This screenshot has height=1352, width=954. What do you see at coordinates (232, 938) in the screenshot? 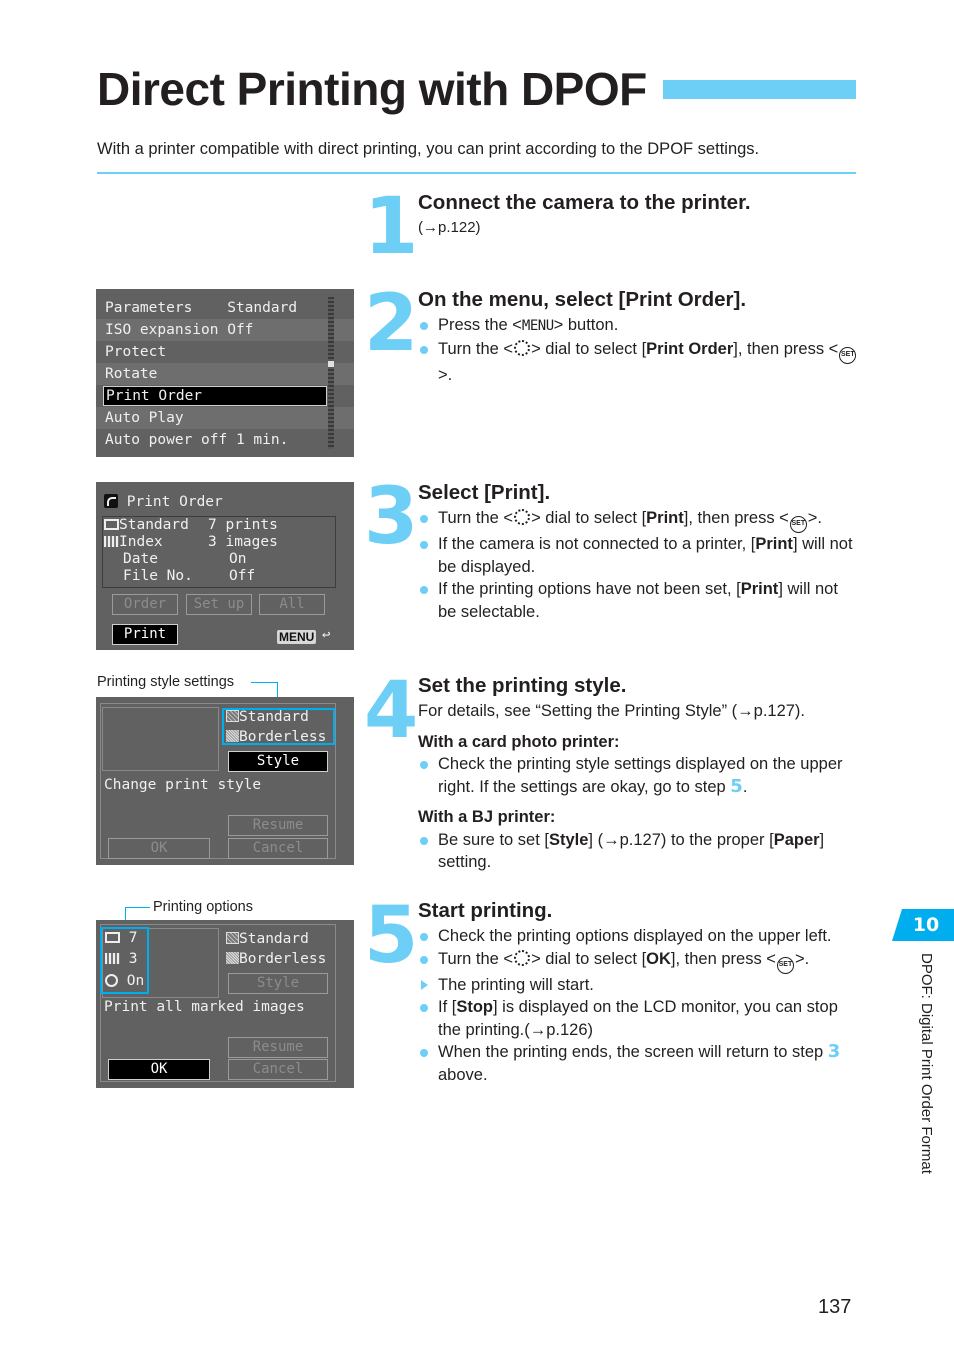
I see `standard-paper-icon` at bounding box center [232, 938].